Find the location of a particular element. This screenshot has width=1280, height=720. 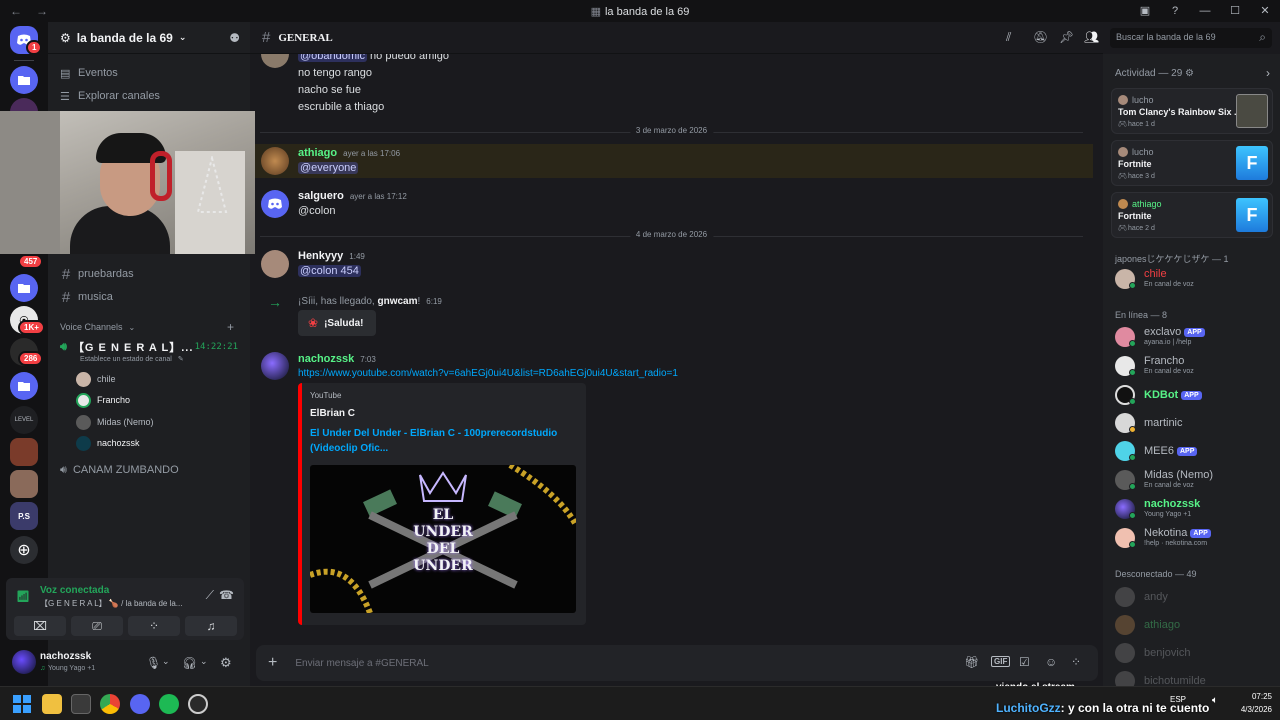

file-explorer-icon is located at coordinates (52, 704).